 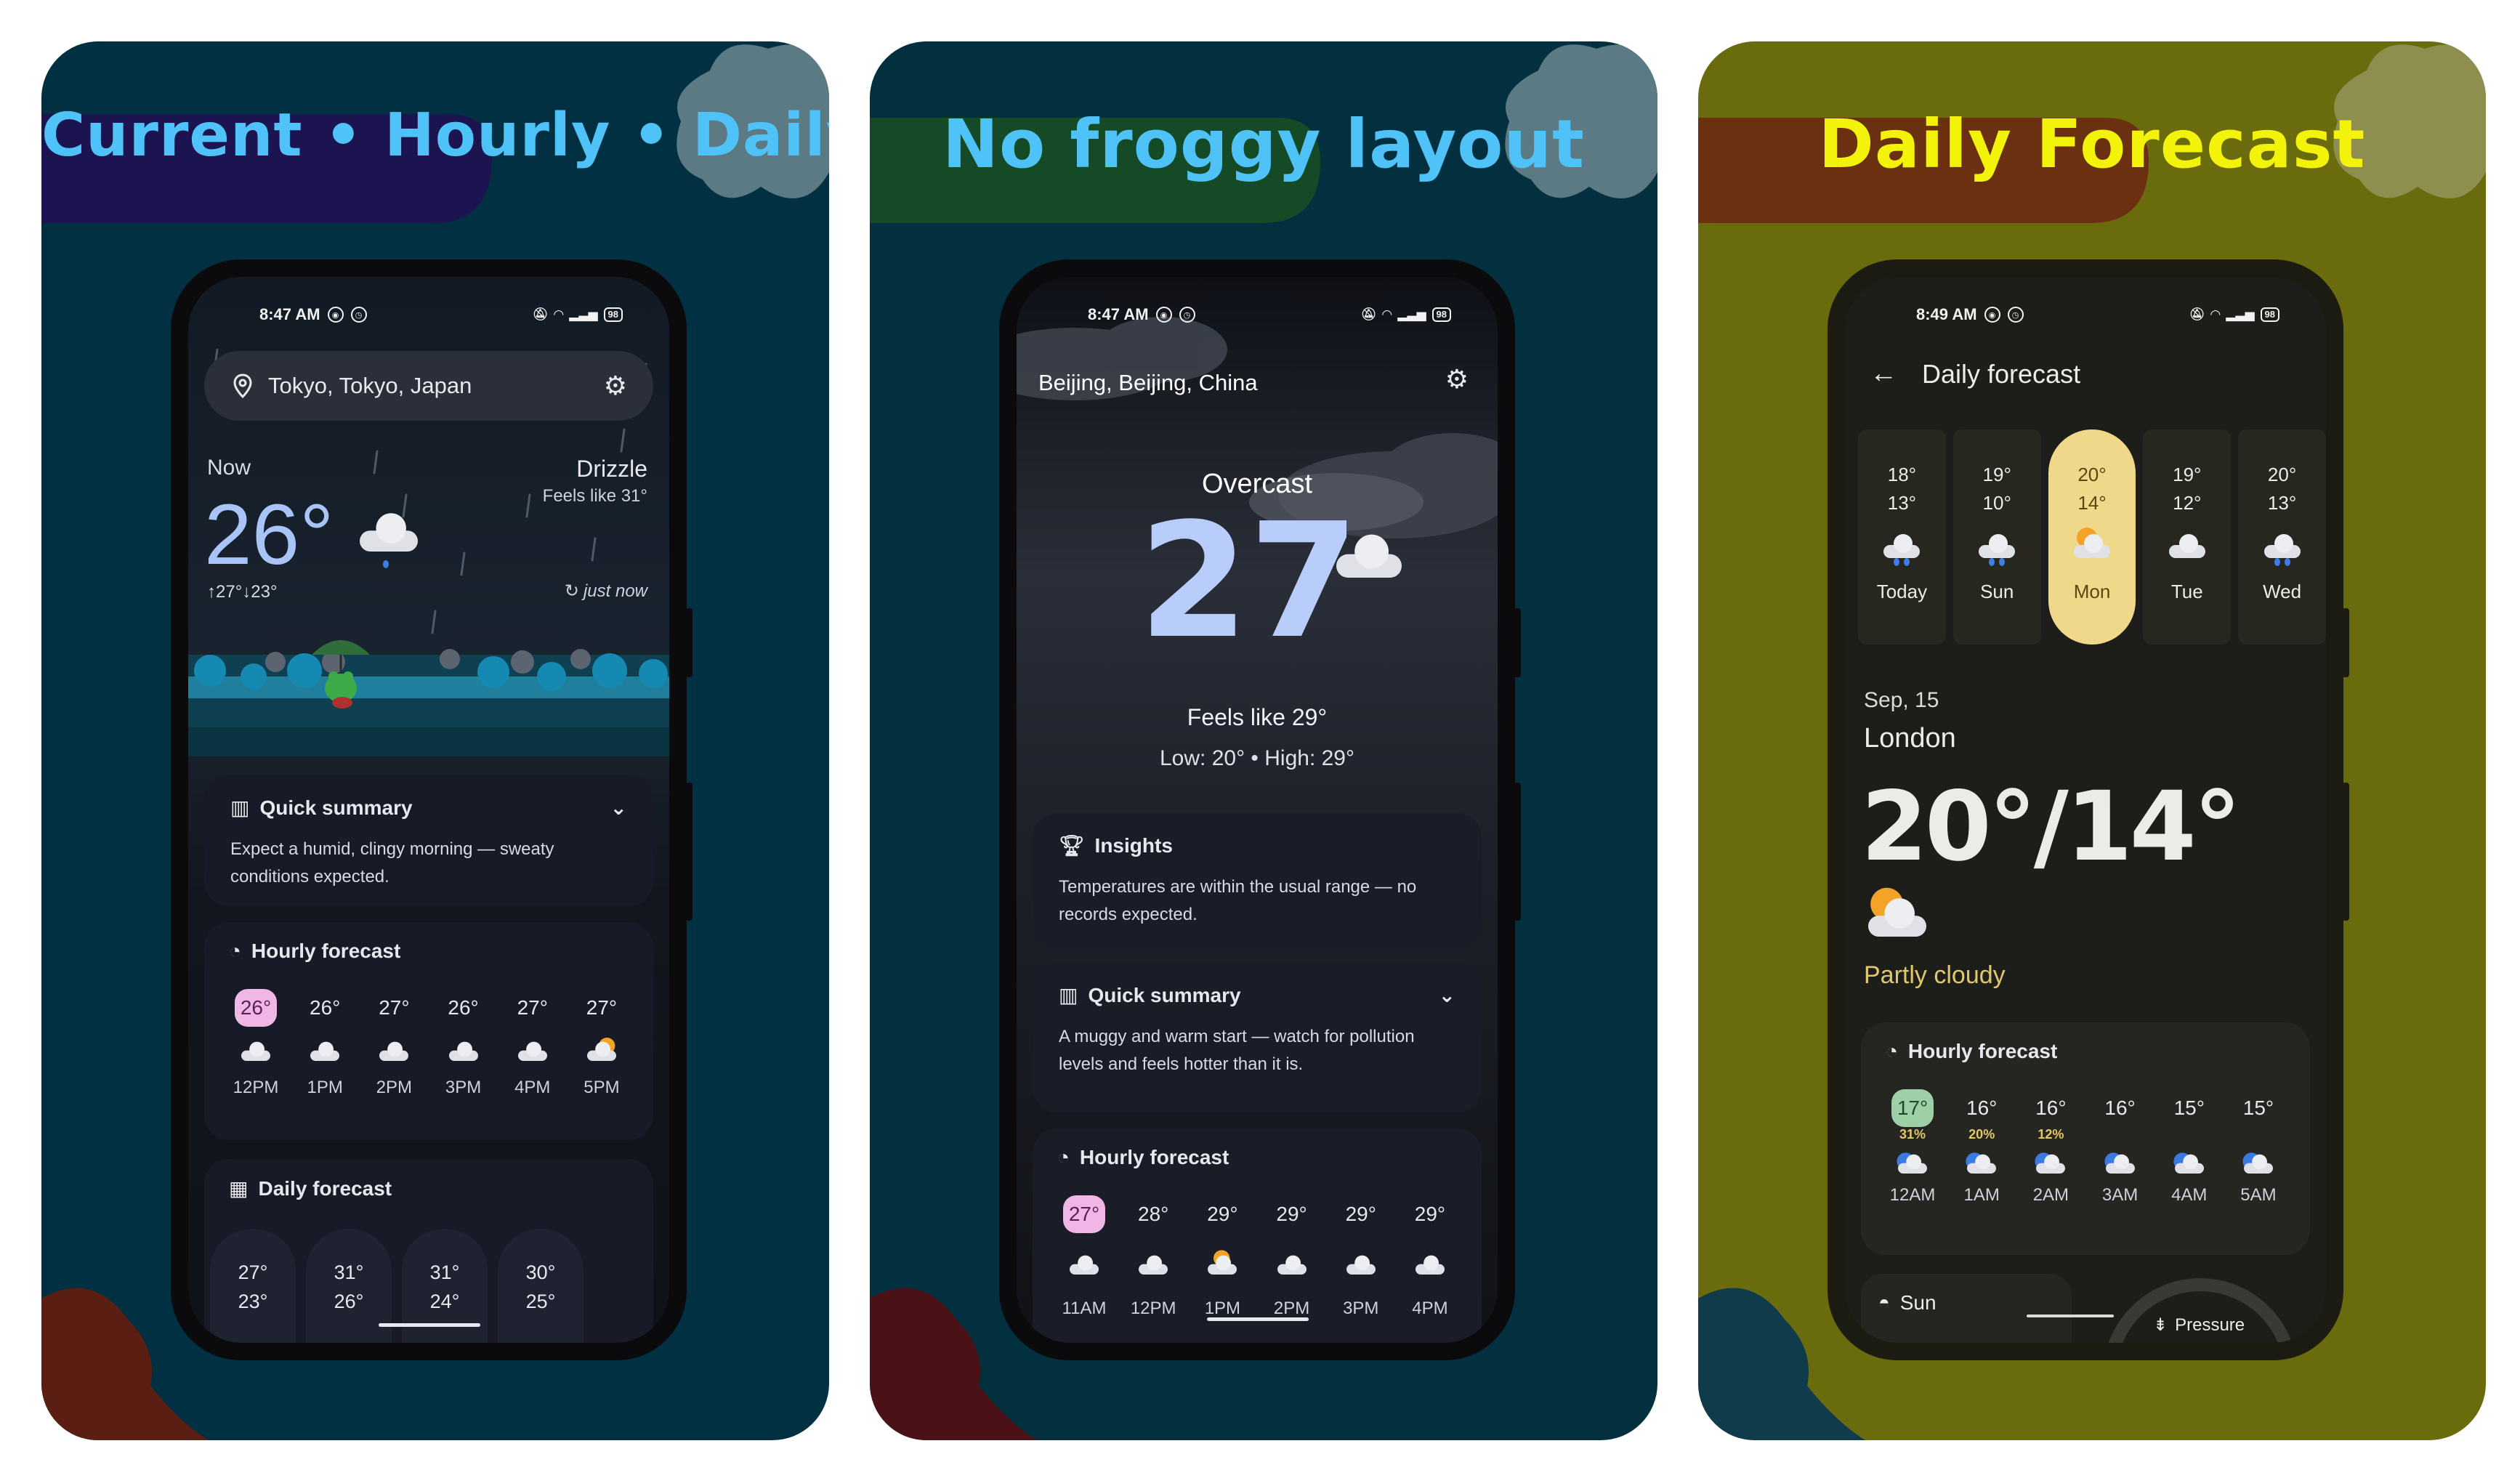 I want to click on day-item-selected: 20° 14° Mon, so click(x=2092, y=537).